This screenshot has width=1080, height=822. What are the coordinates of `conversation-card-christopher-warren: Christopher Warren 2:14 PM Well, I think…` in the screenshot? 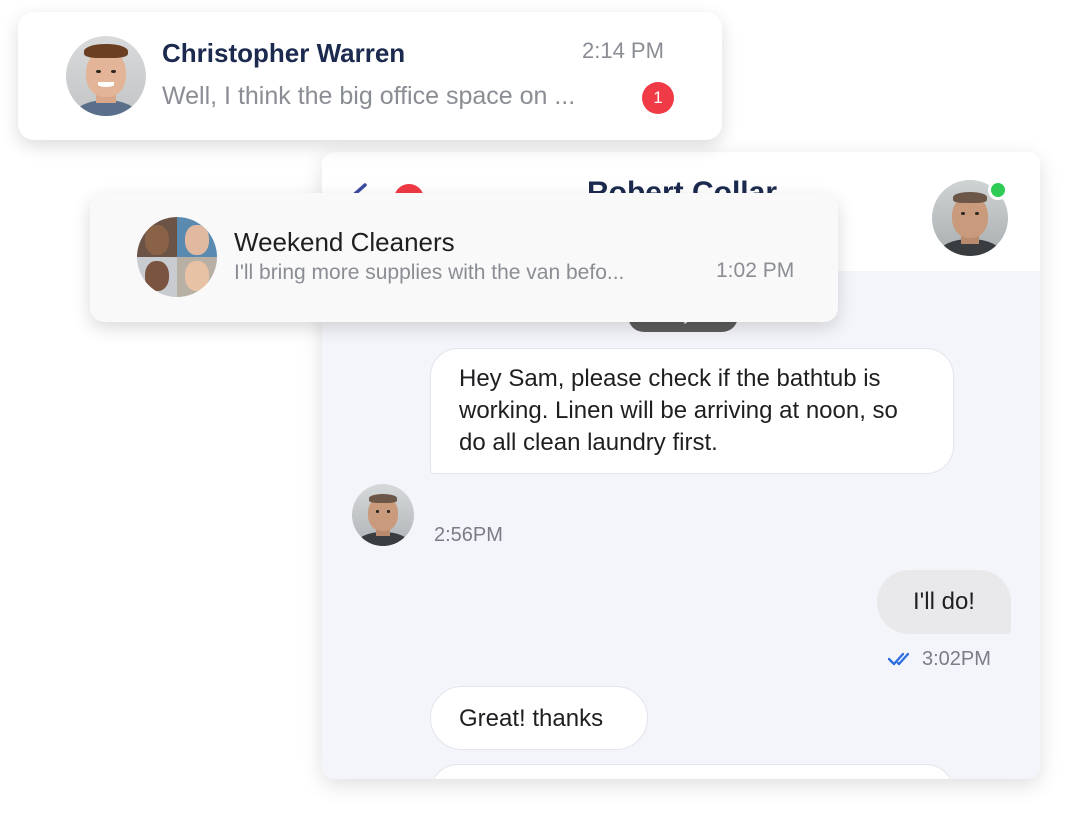 It's located at (370, 76).